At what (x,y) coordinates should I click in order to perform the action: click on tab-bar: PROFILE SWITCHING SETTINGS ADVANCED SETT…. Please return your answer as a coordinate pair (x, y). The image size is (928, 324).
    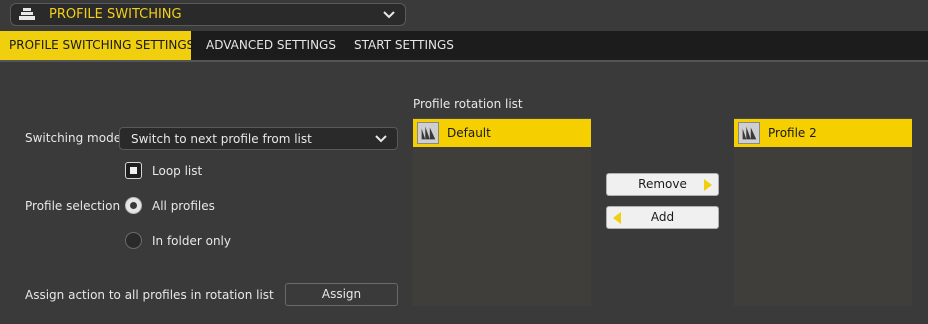
    Looking at the image, I should click on (464, 45).